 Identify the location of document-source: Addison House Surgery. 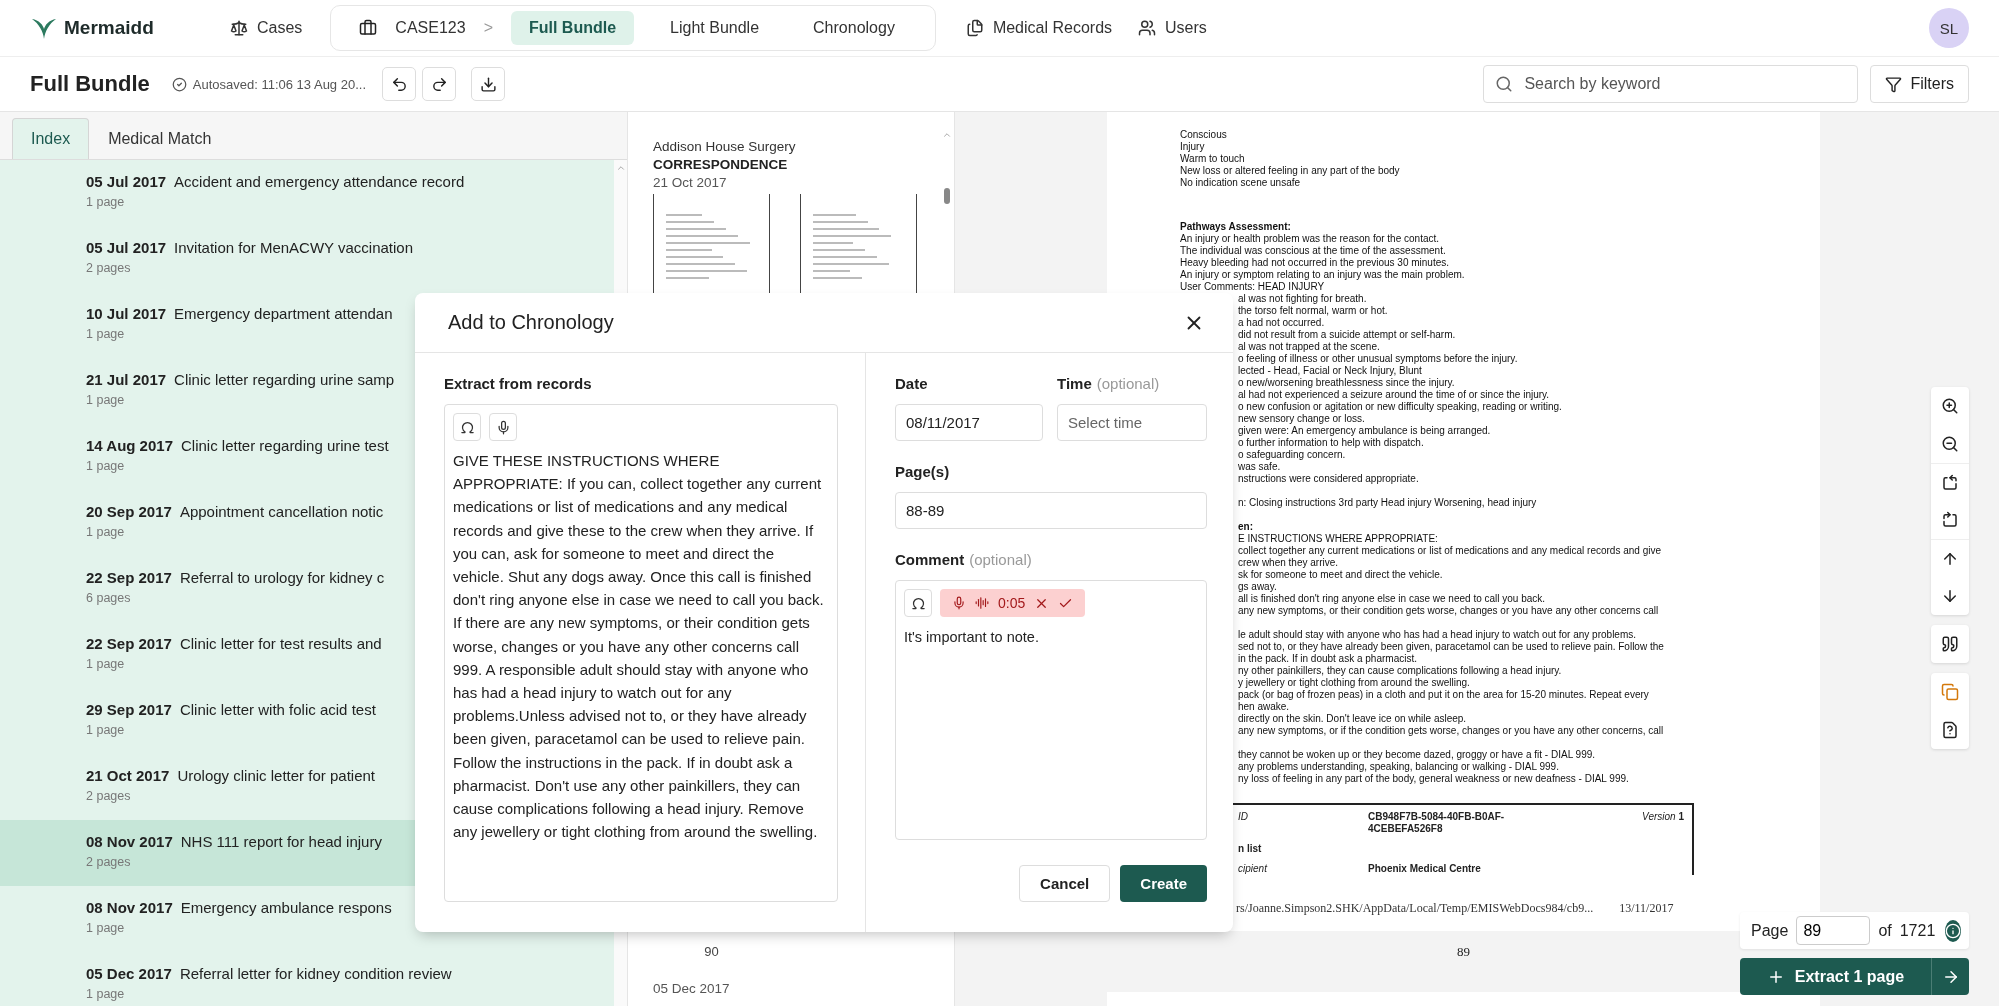
(725, 147).